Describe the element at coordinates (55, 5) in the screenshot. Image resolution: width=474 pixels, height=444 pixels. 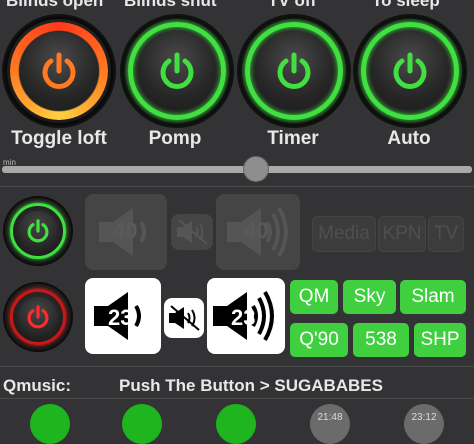
I see `top-label-blinds-open: Blinds open` at that location.